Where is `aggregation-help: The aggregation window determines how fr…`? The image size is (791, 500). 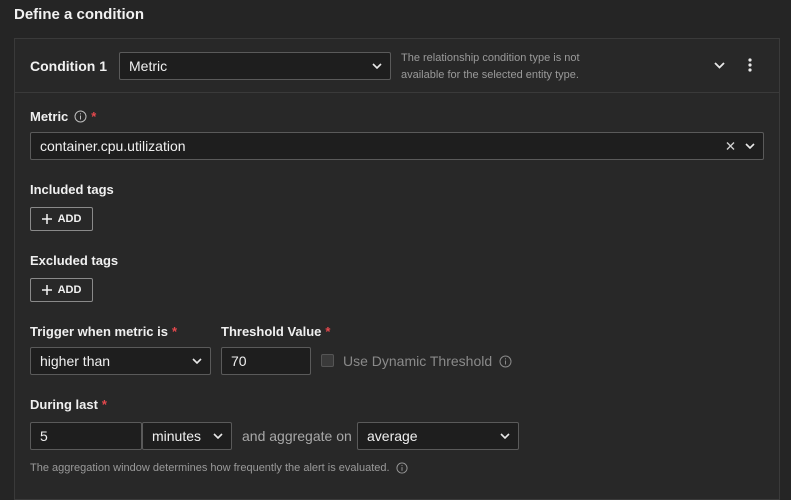 aggregation-help: The aggregation window determines how fr… is located at coordinates (219, 468).